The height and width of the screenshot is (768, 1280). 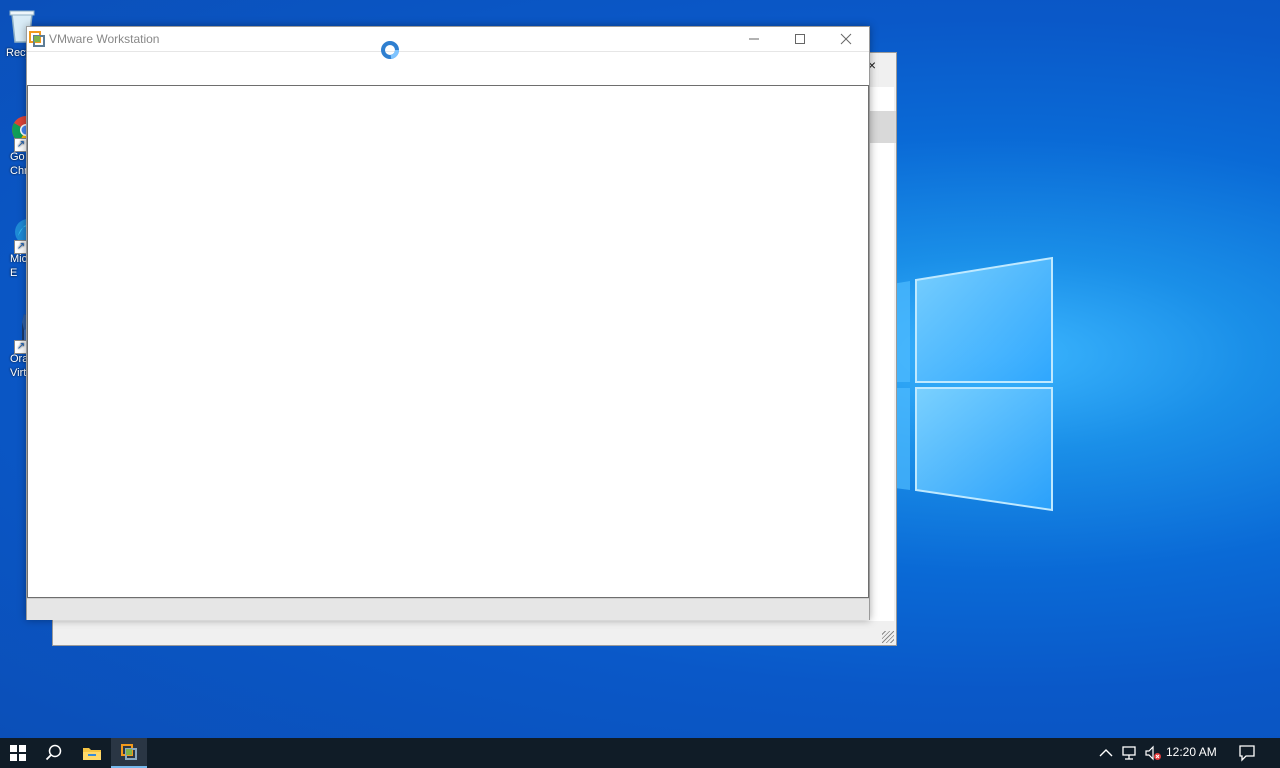 I want to click on taskbar-vmware-workstation, so click(x=129, y=753).